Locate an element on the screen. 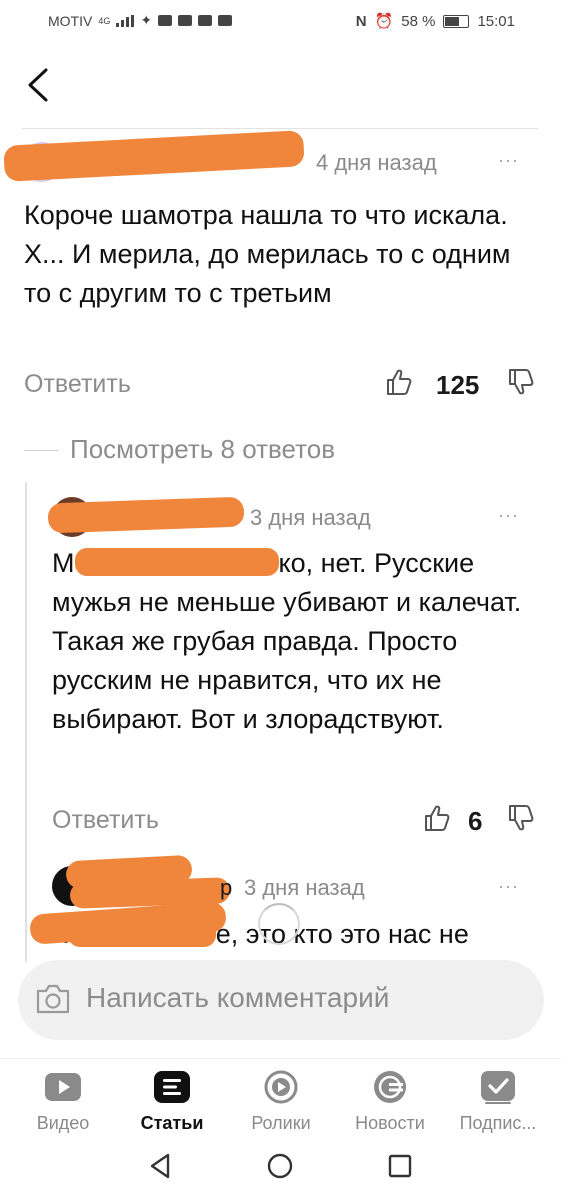 The height and width of the screenshot is (1200, 561). nav-articles: Статьи is located at coordinates (172, 1100).